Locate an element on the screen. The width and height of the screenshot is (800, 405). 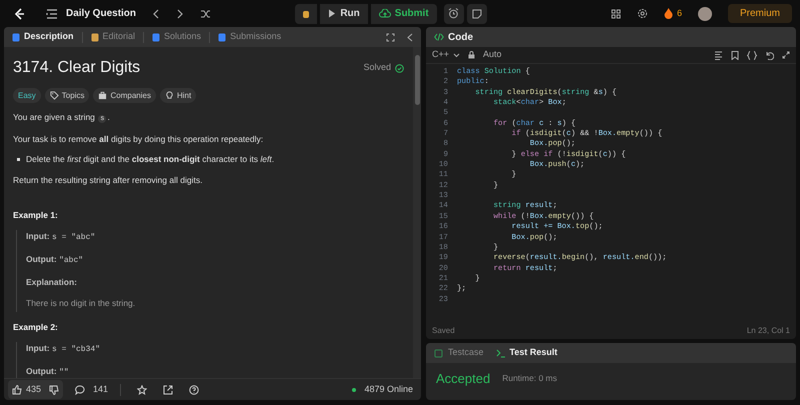
terminal-icon is located at coordinates (501, 353).